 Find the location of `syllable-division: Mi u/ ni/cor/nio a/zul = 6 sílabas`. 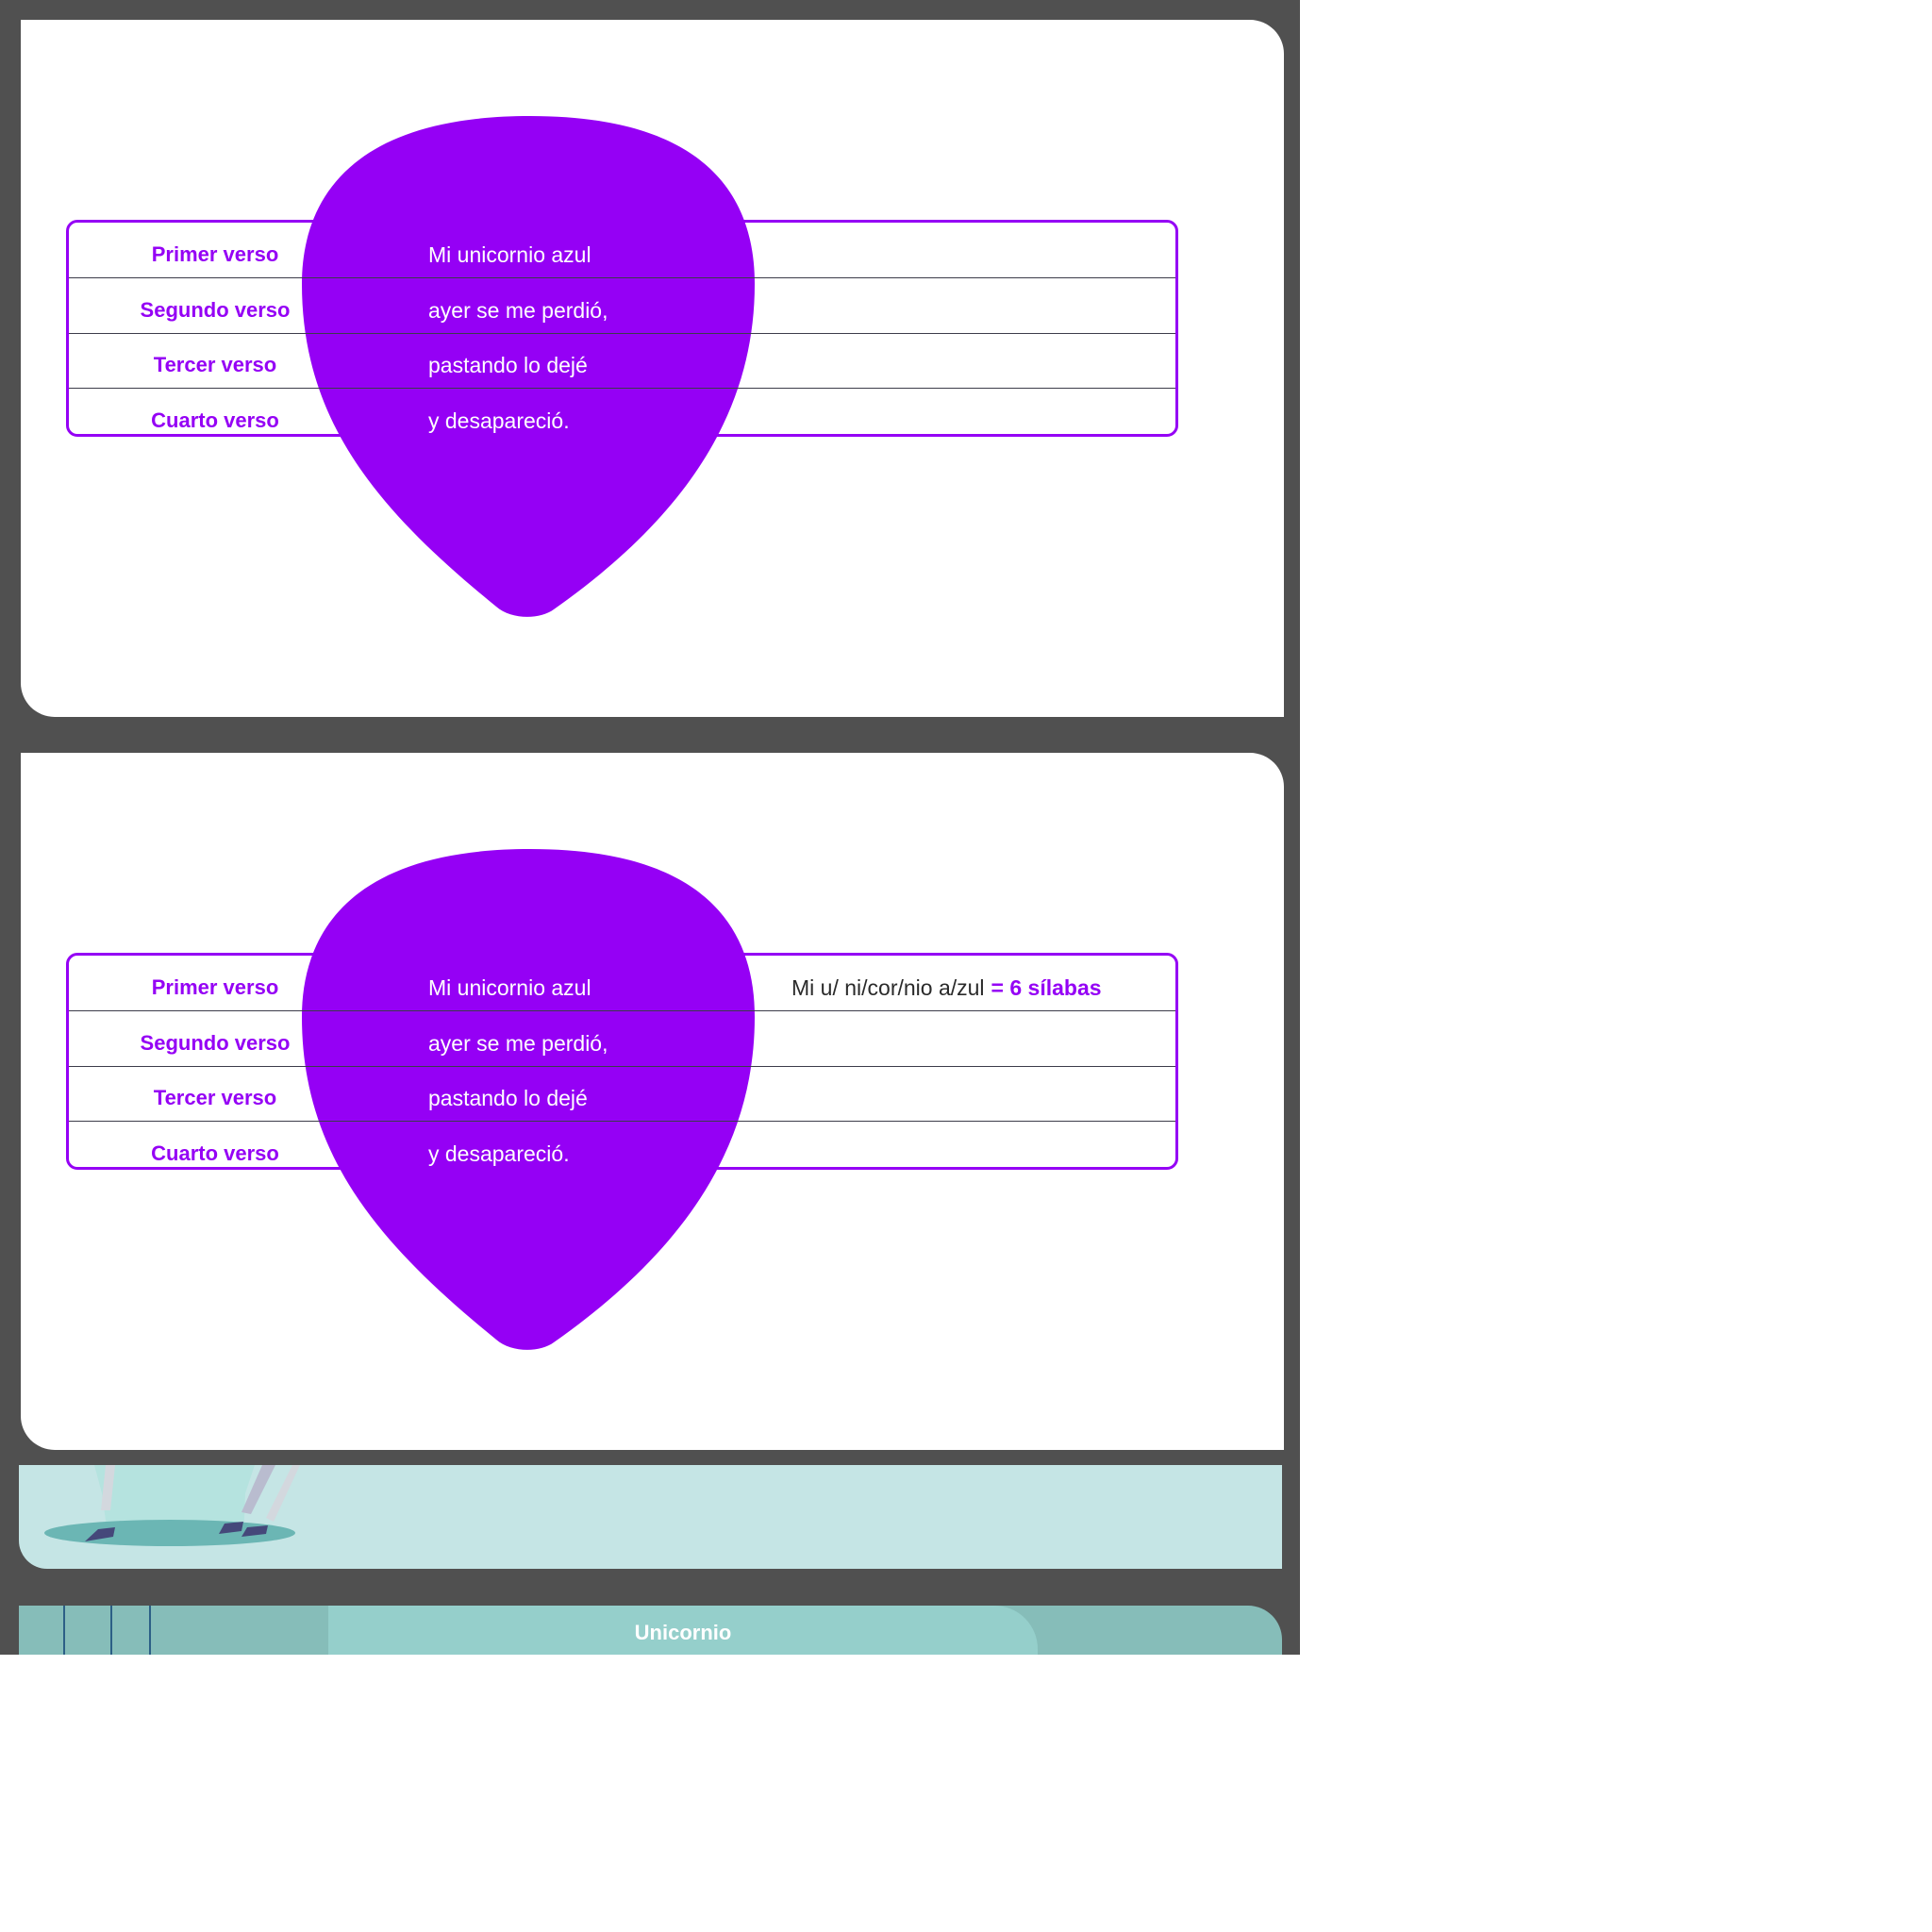

syllable-division: Mi u/ ni/cor/nio a/zul = 6 sílabas is located at coordinates (947, 983).